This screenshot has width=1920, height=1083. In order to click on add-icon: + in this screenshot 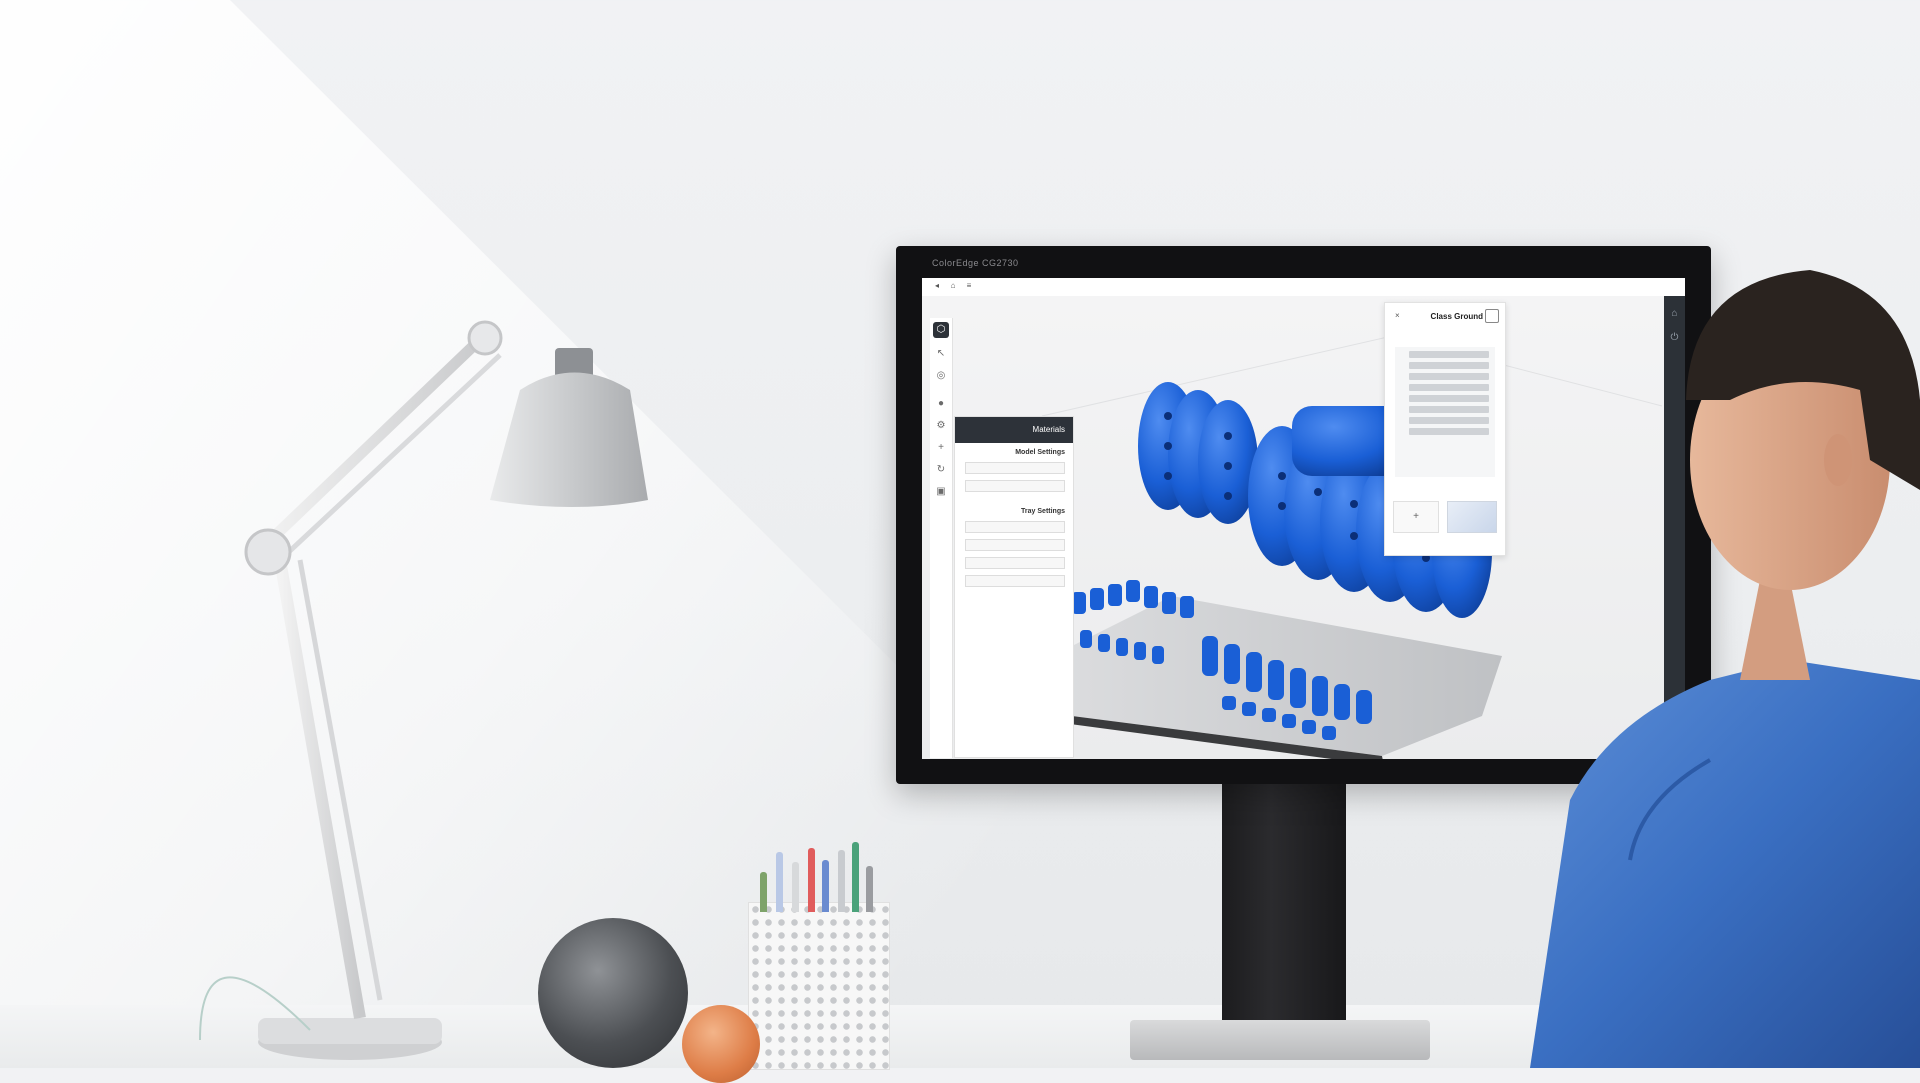, I will do `click(941, 448)`.